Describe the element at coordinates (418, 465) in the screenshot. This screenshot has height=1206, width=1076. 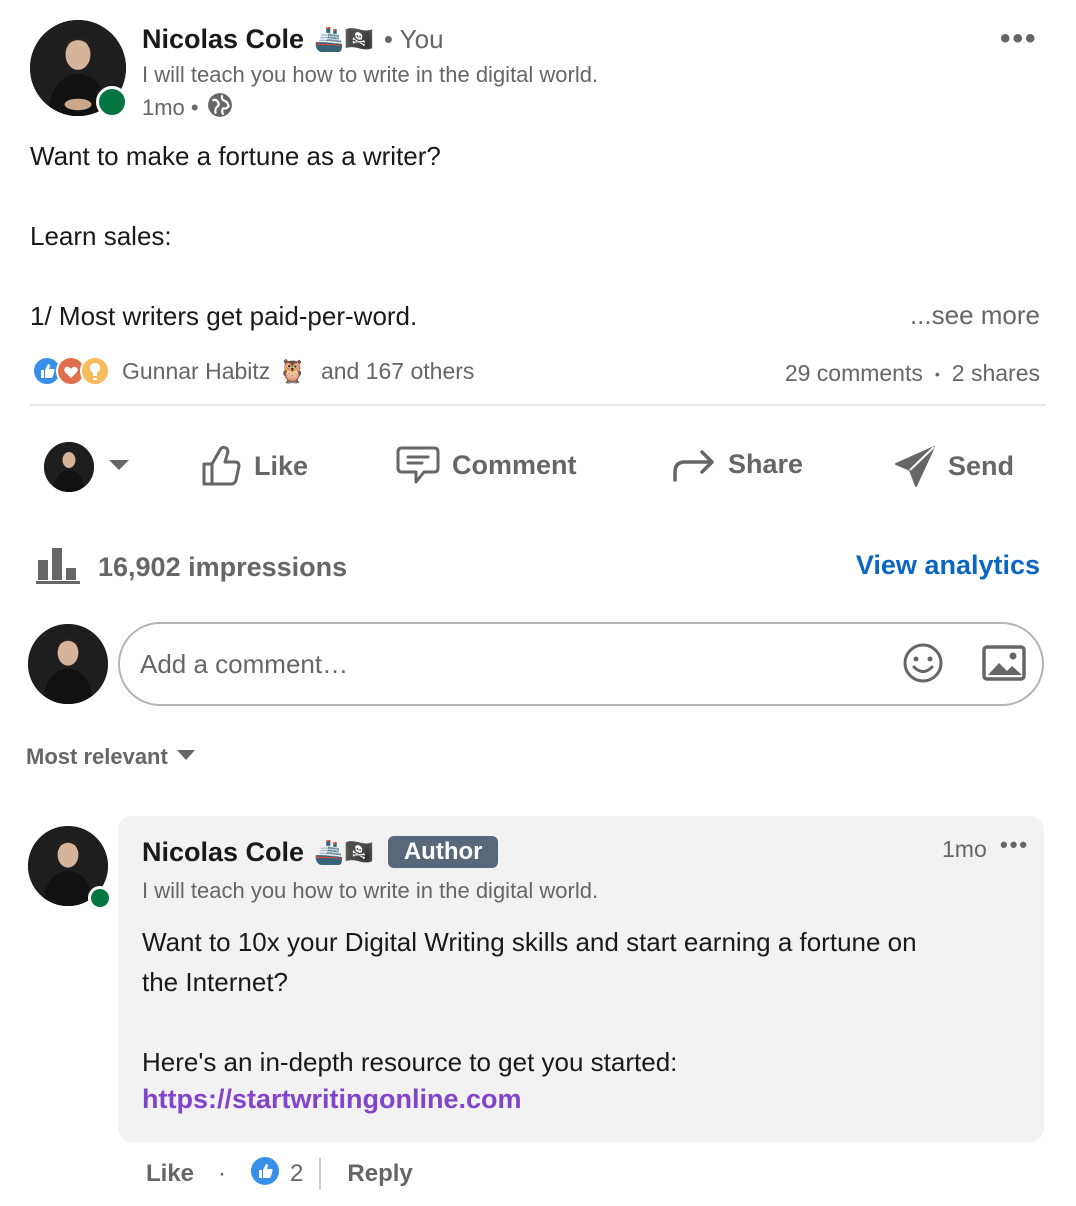
I see `comment-icon` at that location.